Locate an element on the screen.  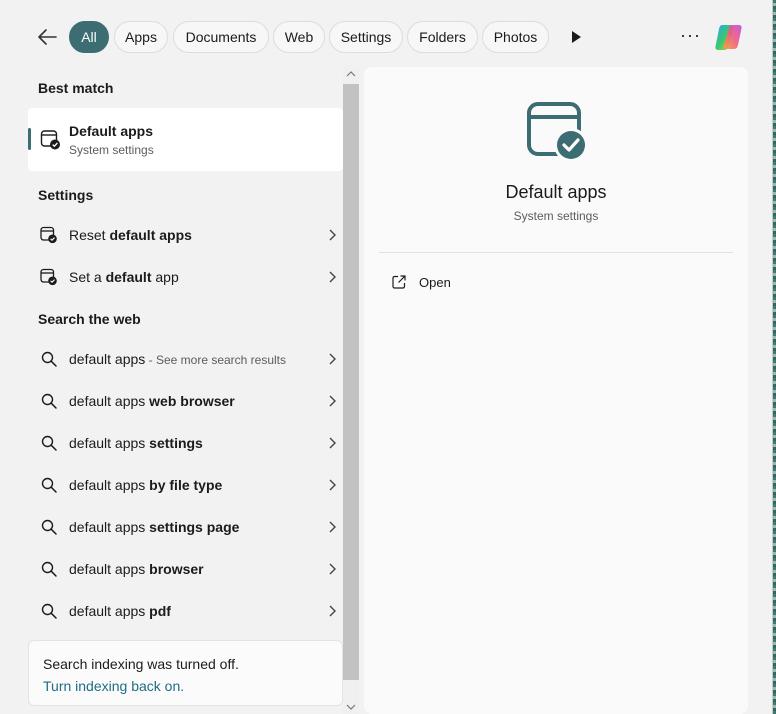
open-label: Open is located at coordinates (435, 282).